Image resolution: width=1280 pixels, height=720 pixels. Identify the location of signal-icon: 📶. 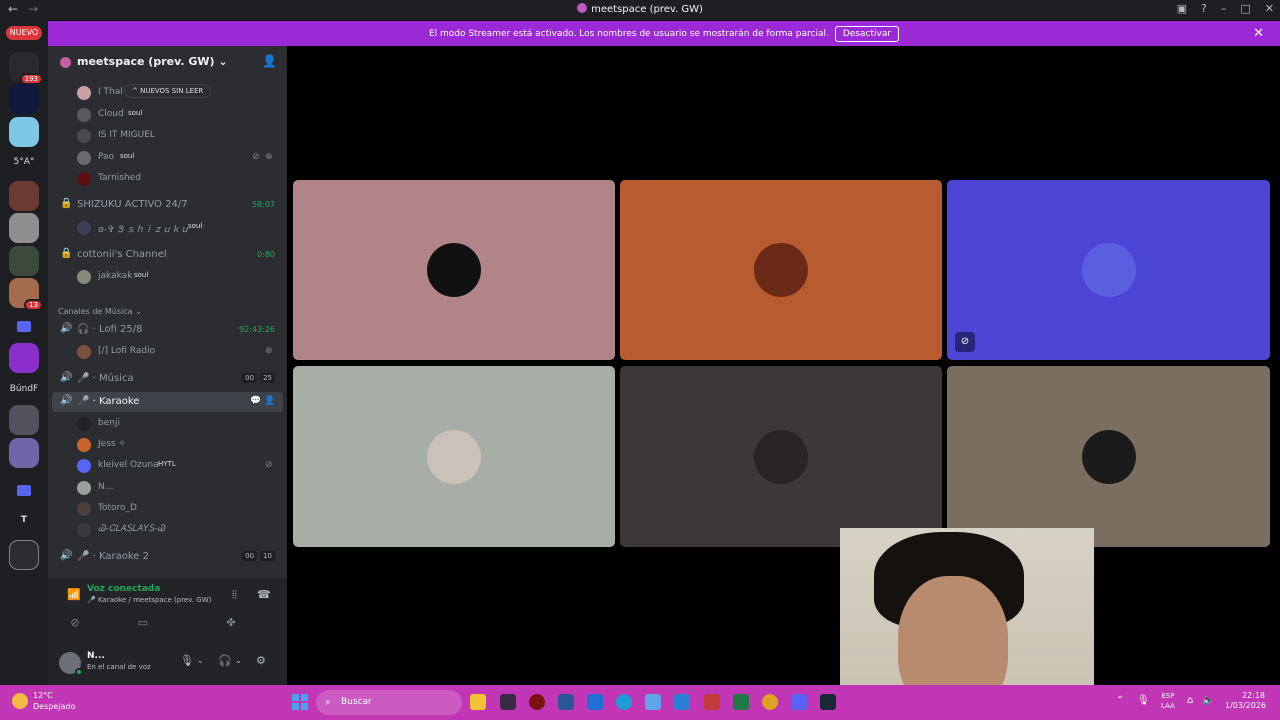
(74, 594).